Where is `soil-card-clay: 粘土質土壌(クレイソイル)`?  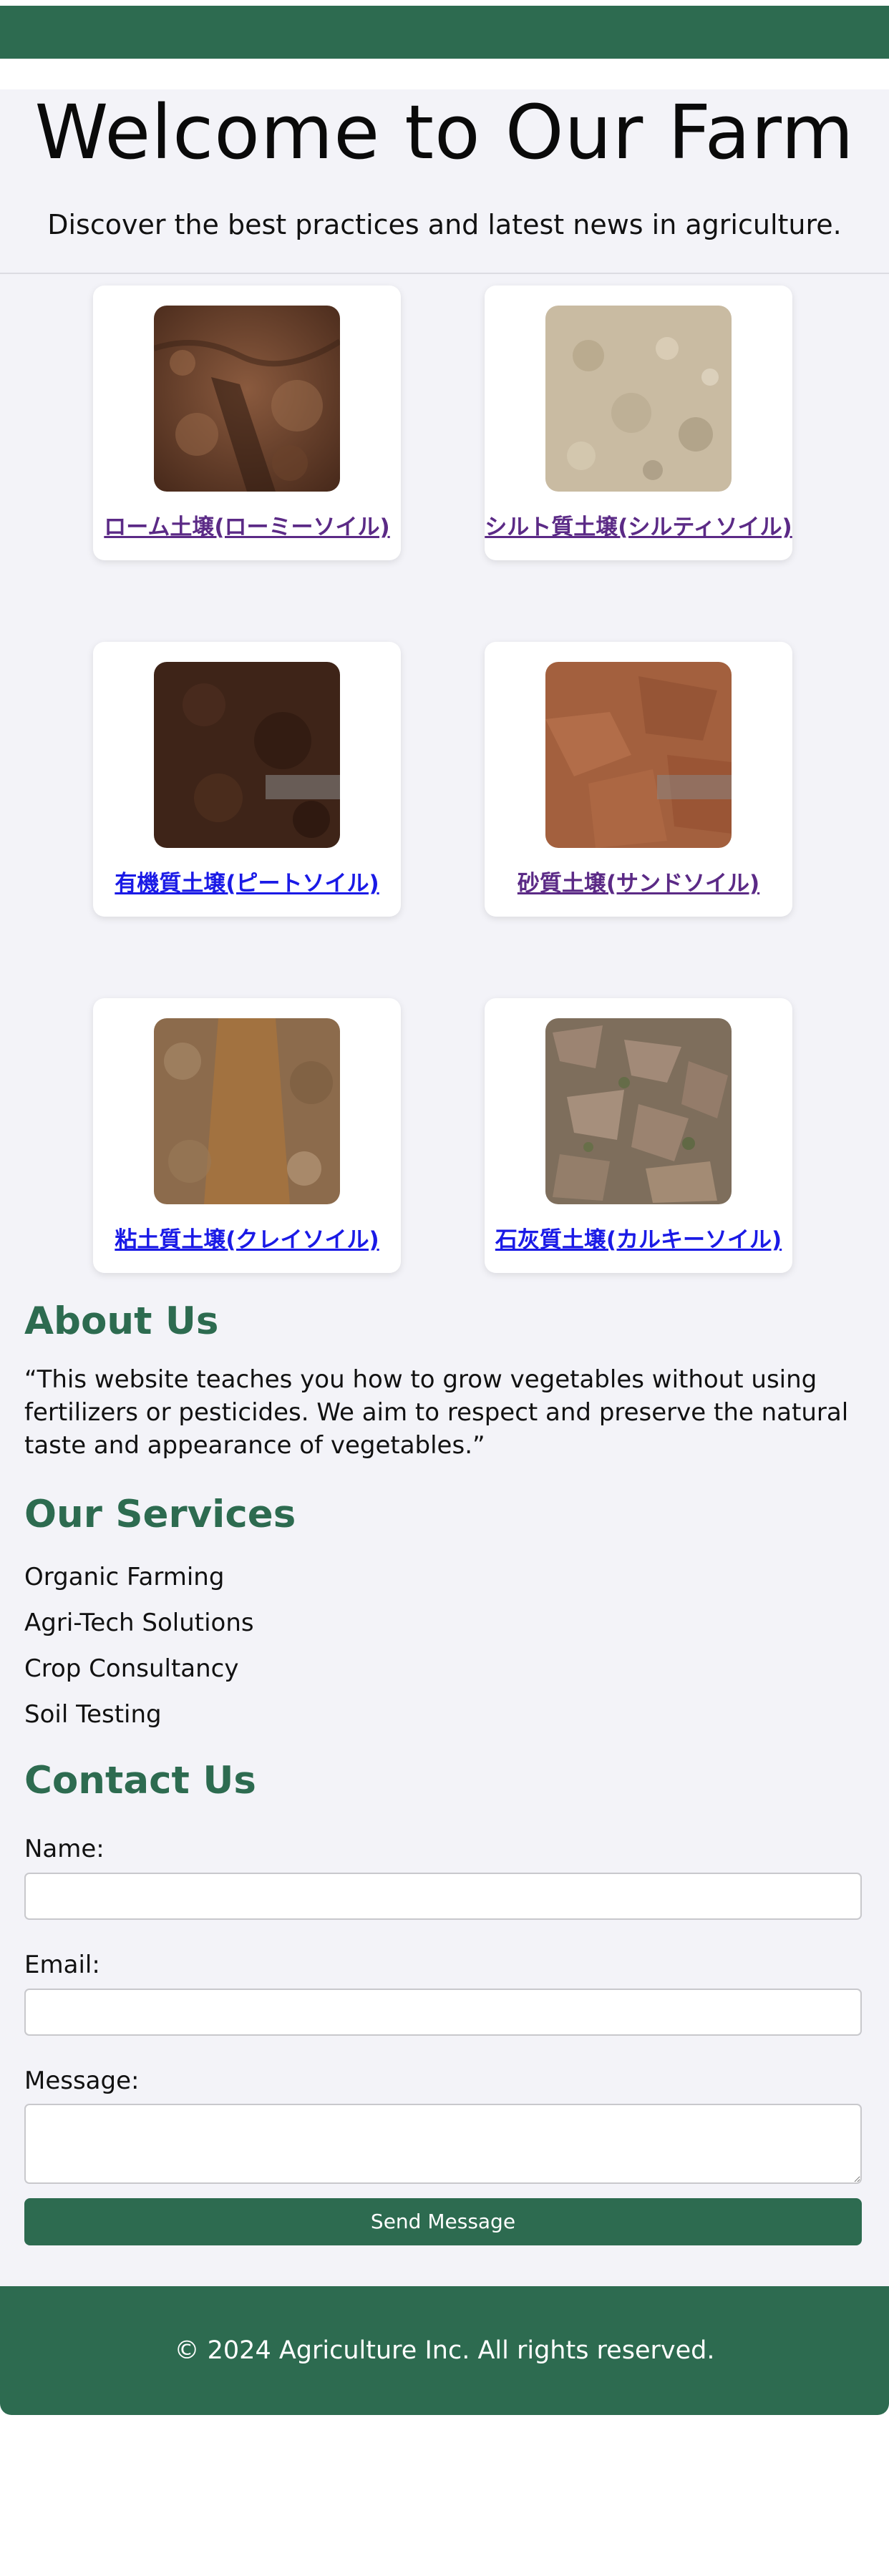
soil-card-clay: 粘土質土壌(クレイソイル) is located at coordinates (247, 1135).